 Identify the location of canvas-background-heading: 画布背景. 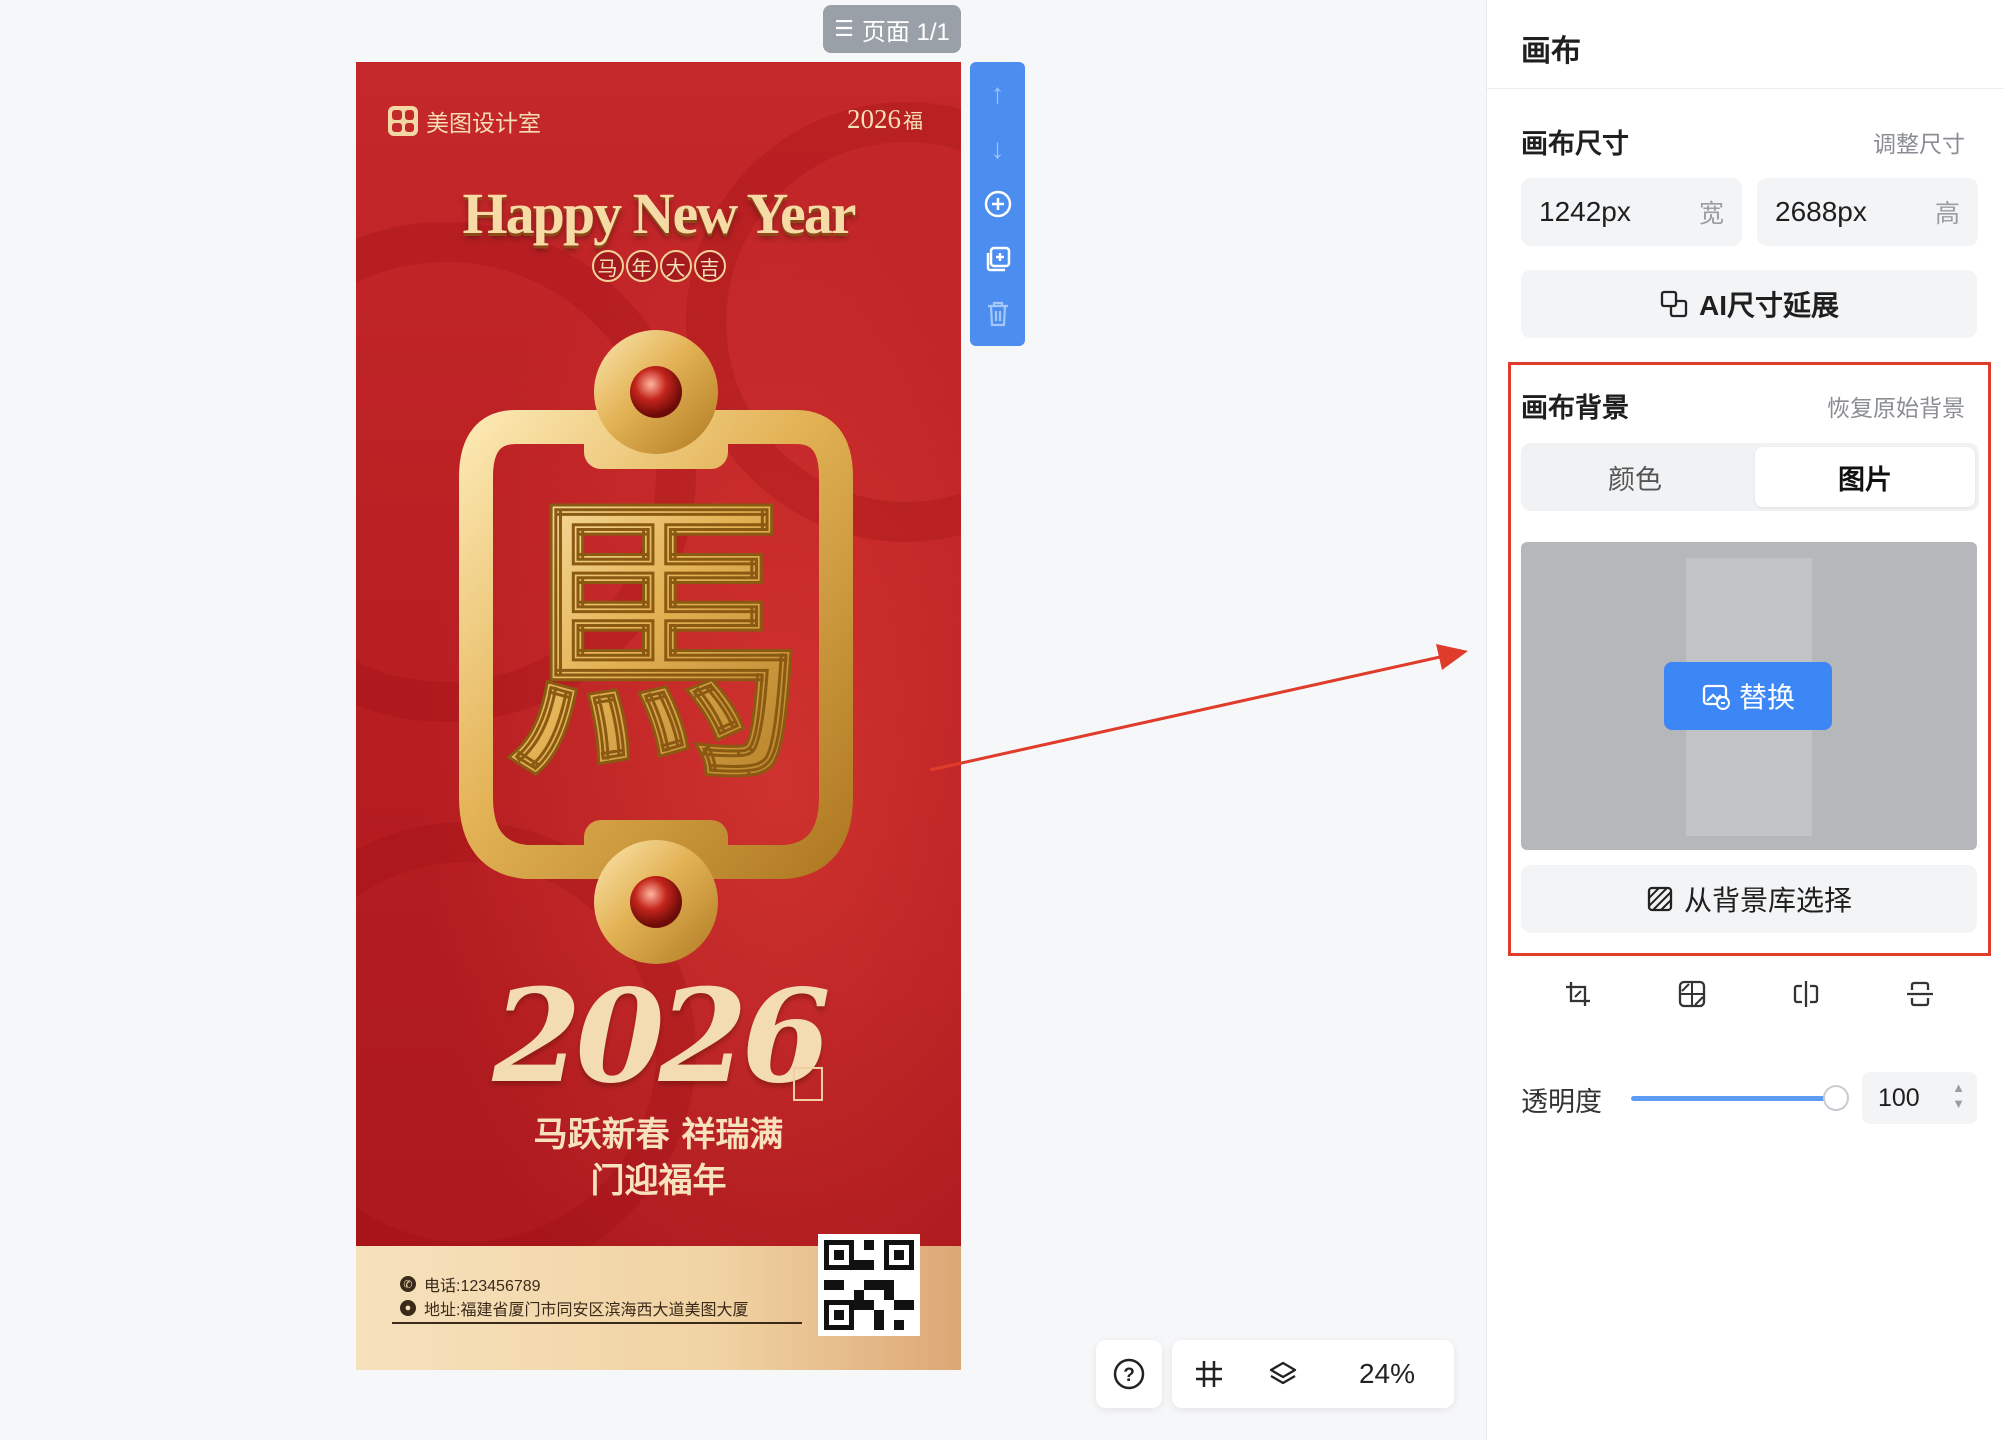
(1575, 408).